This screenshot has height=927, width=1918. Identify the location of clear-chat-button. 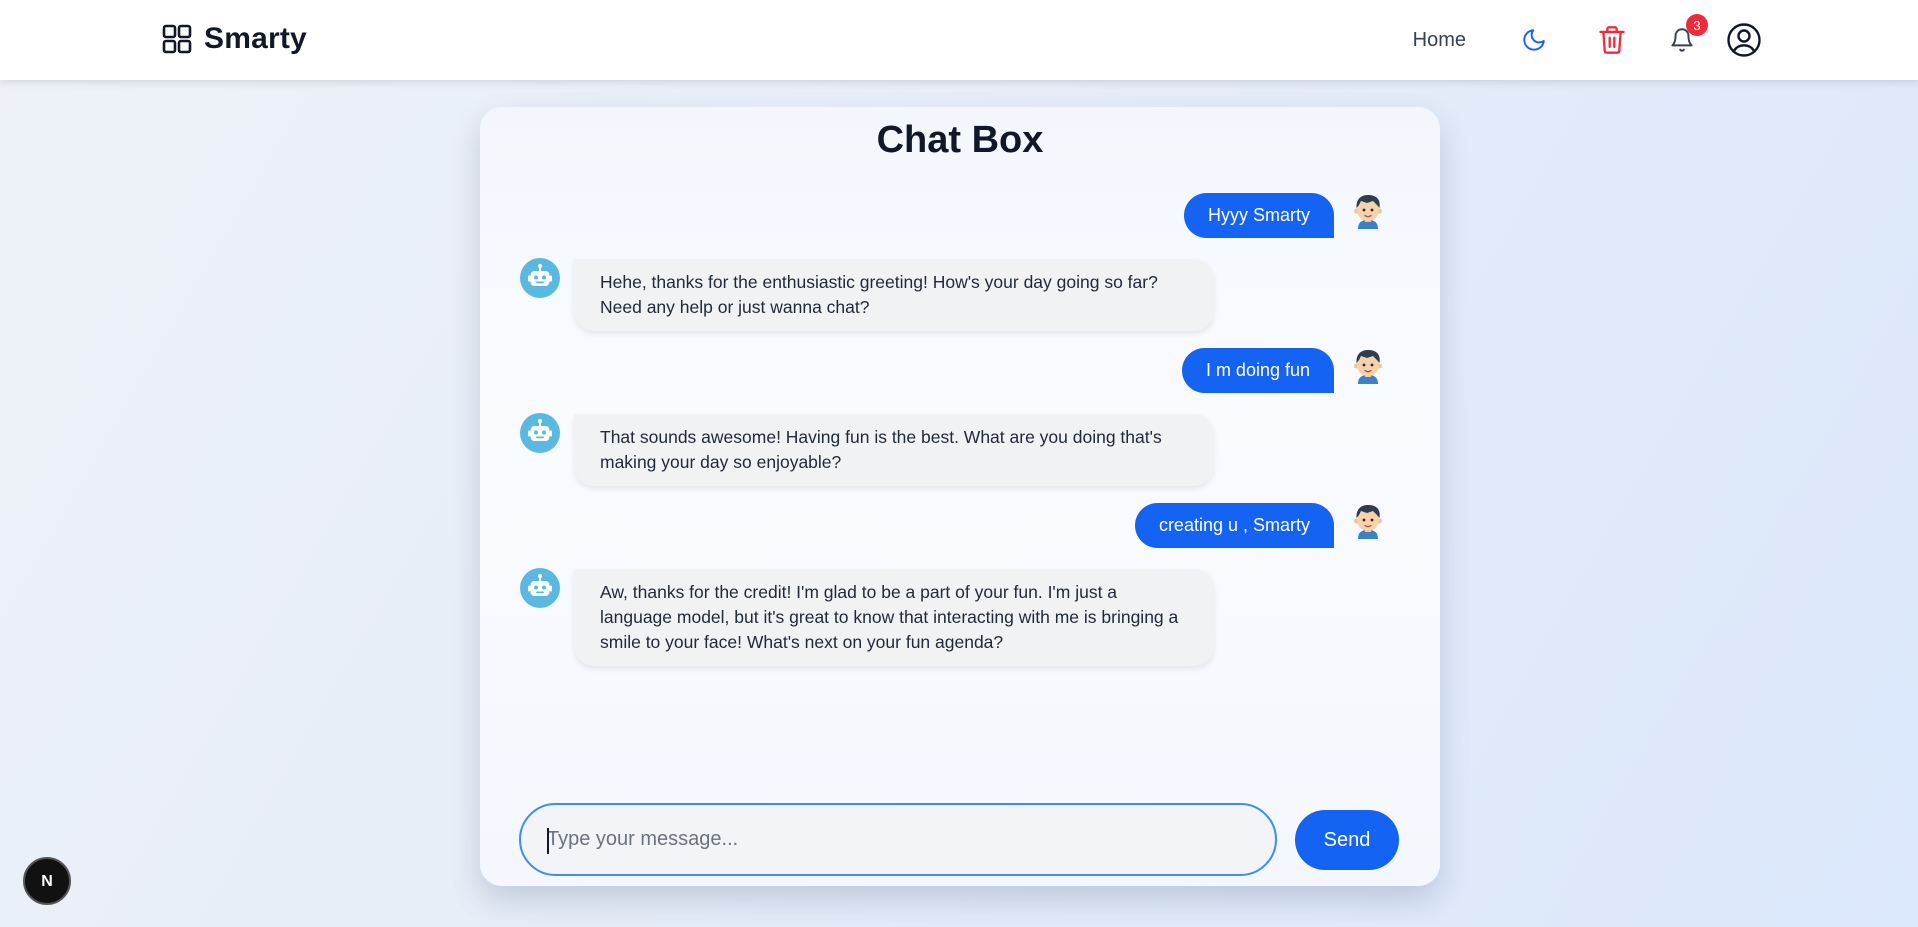
(1612, 40).